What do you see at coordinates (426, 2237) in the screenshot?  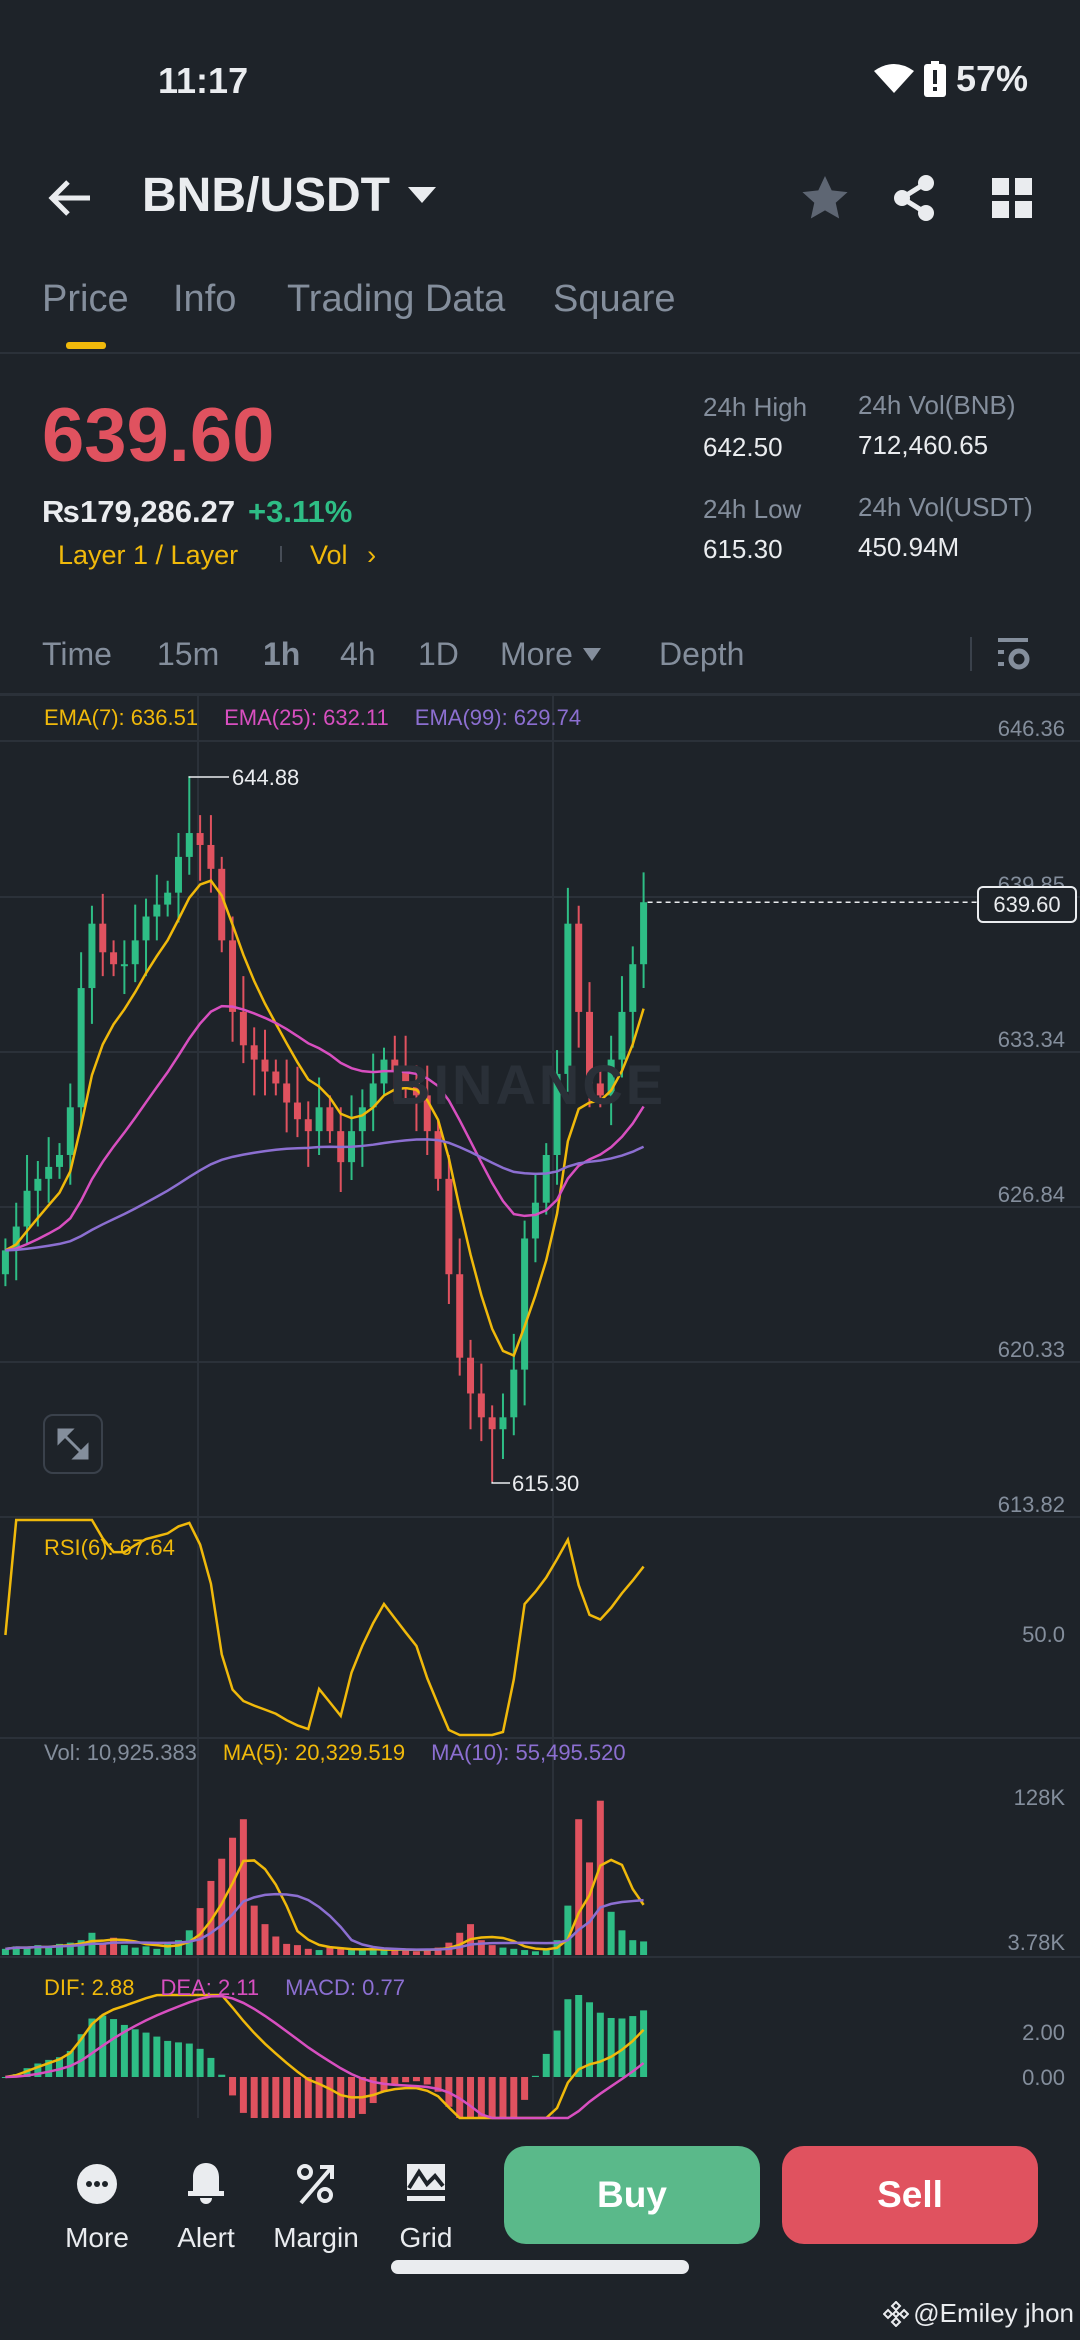 I see `grid-label: Grid` at bounding box center [426, 2237].